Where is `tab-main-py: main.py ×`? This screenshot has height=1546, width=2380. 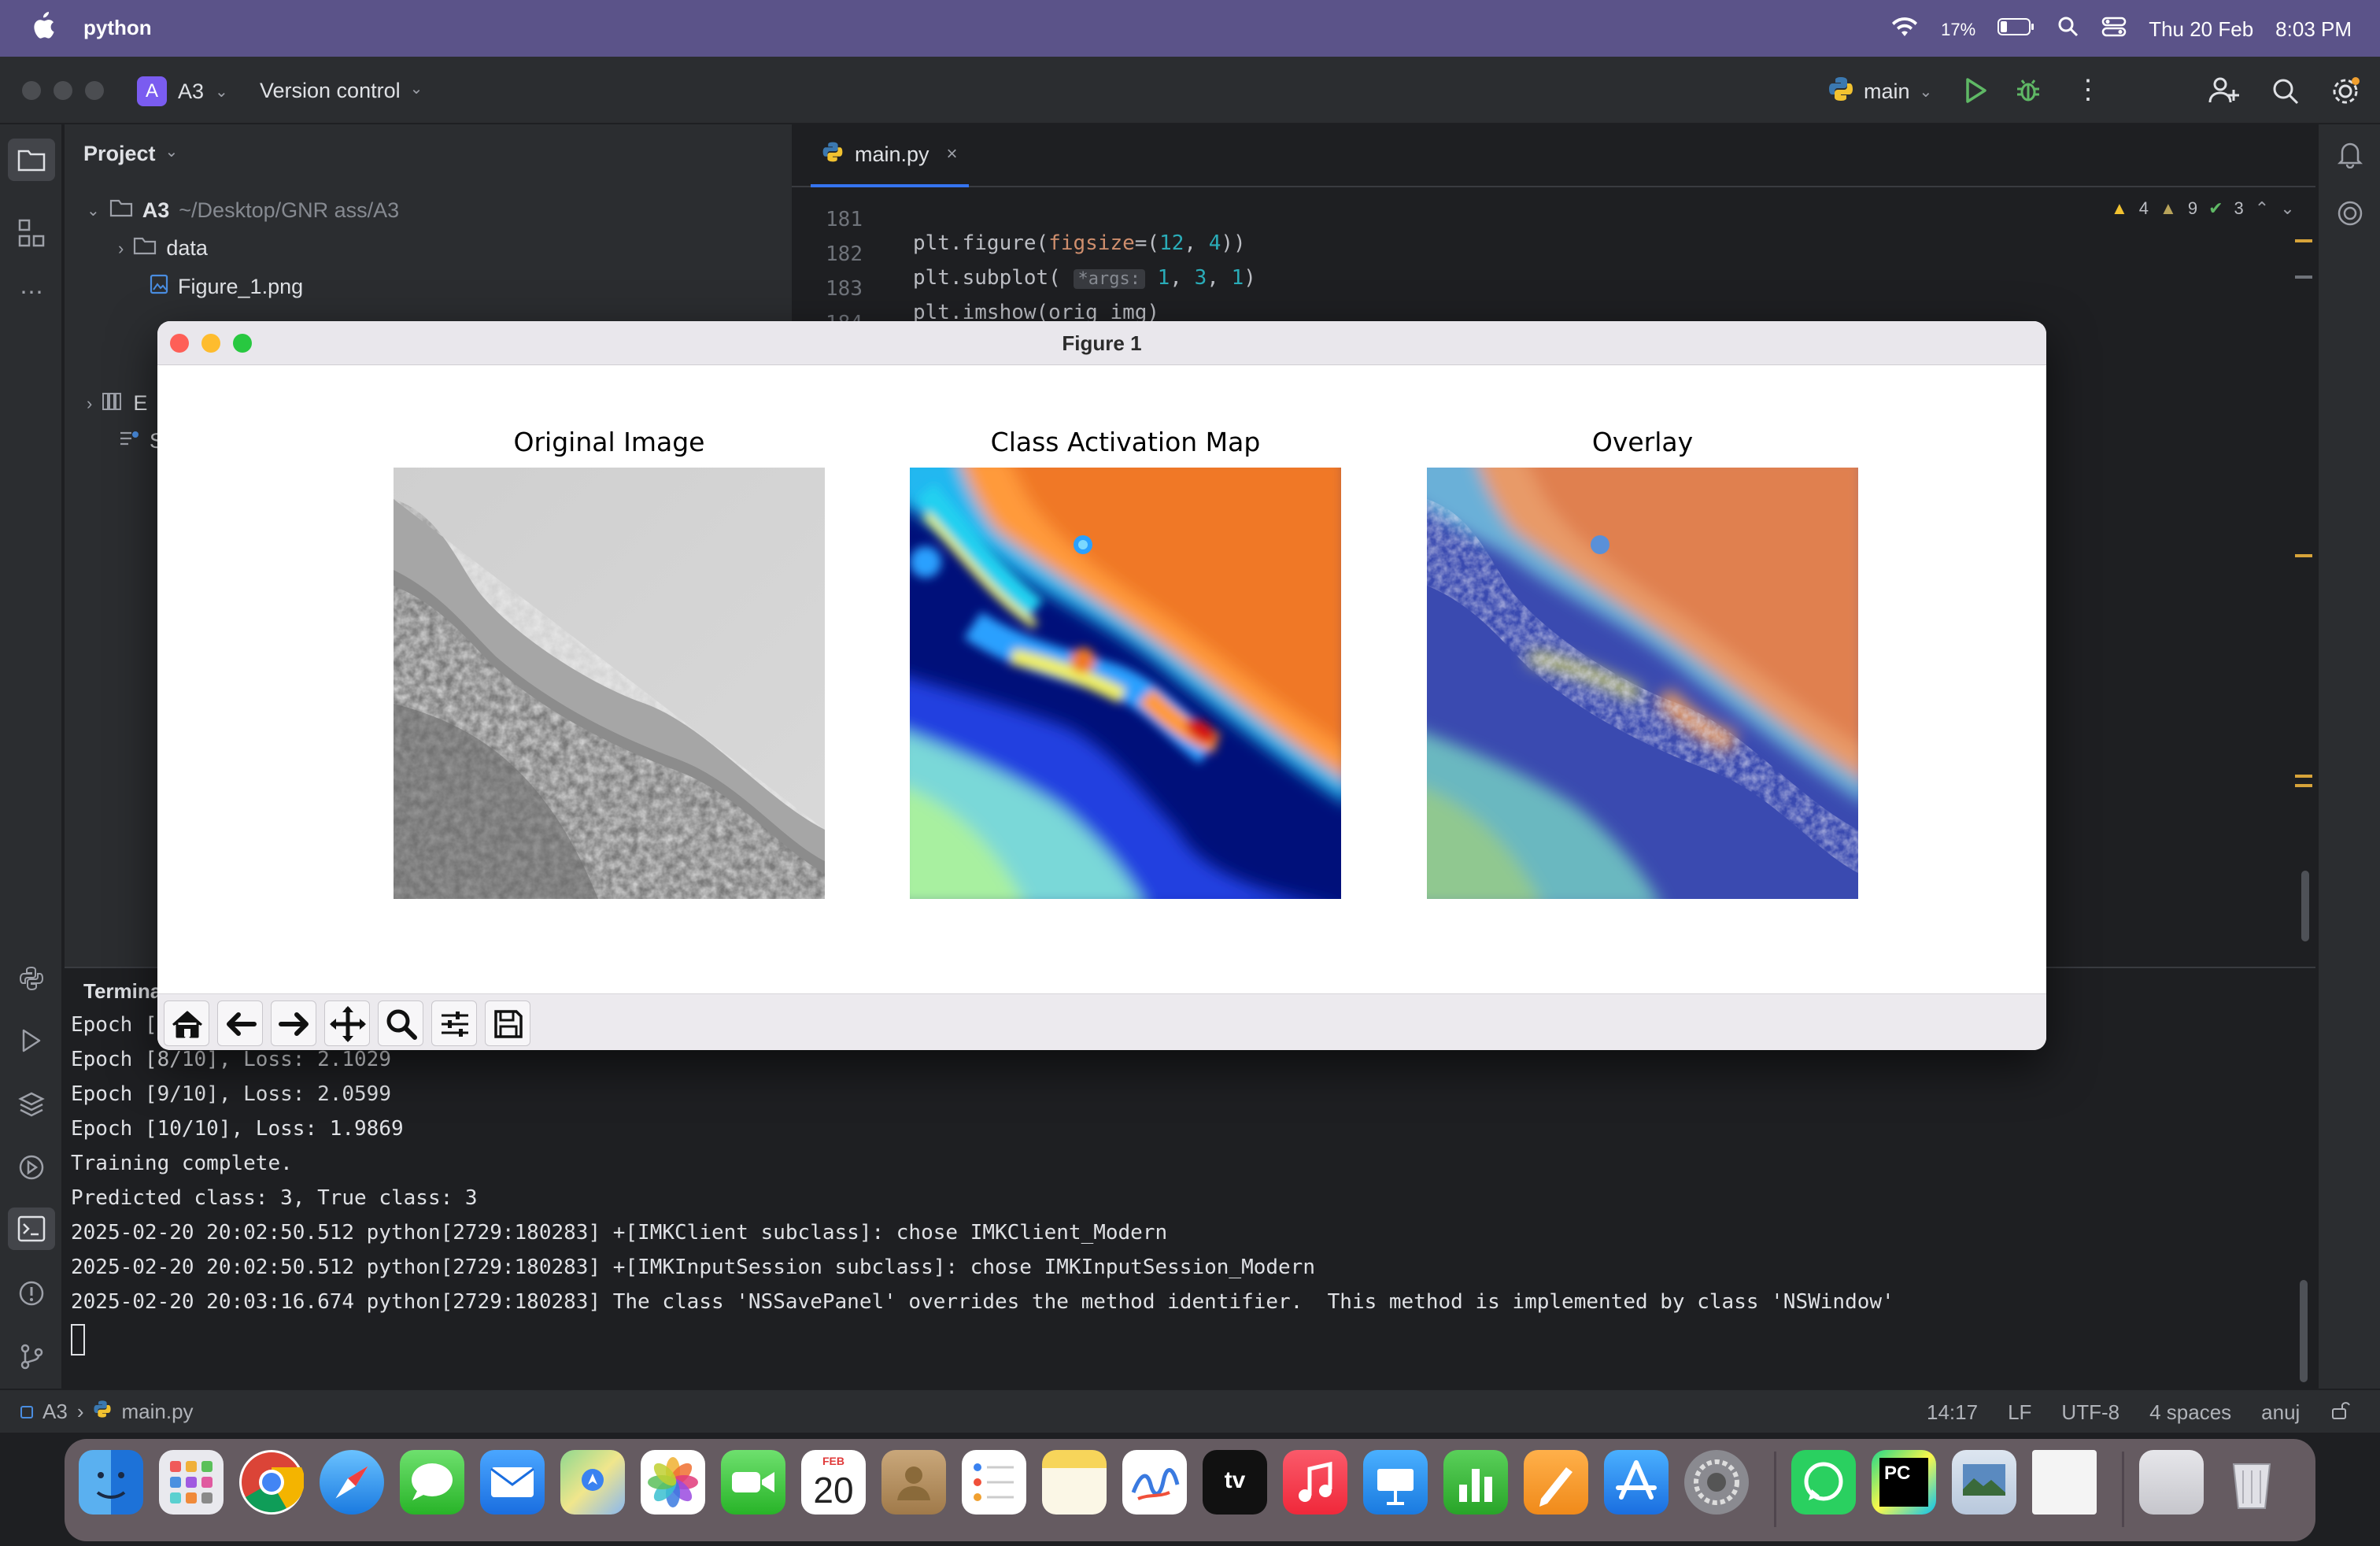 tab-main-py: main.py × is located at coordinates (890, 155).